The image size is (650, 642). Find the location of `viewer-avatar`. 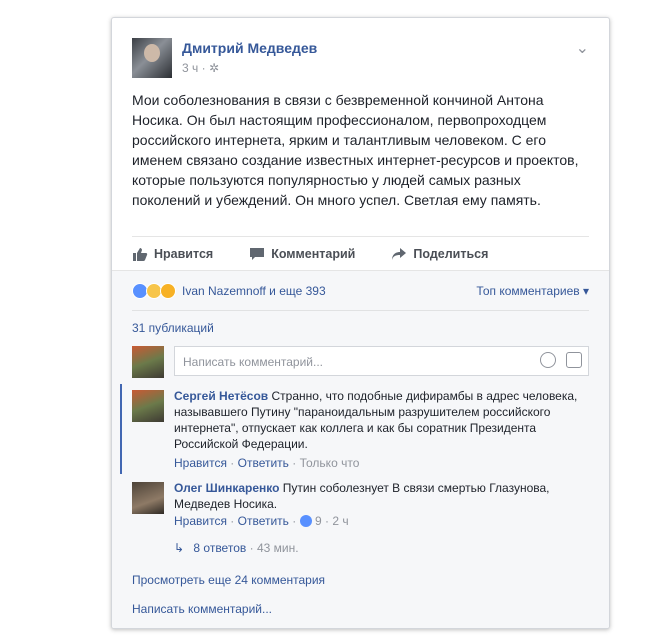

viewer-avatar is located at coordinates (148, 362).